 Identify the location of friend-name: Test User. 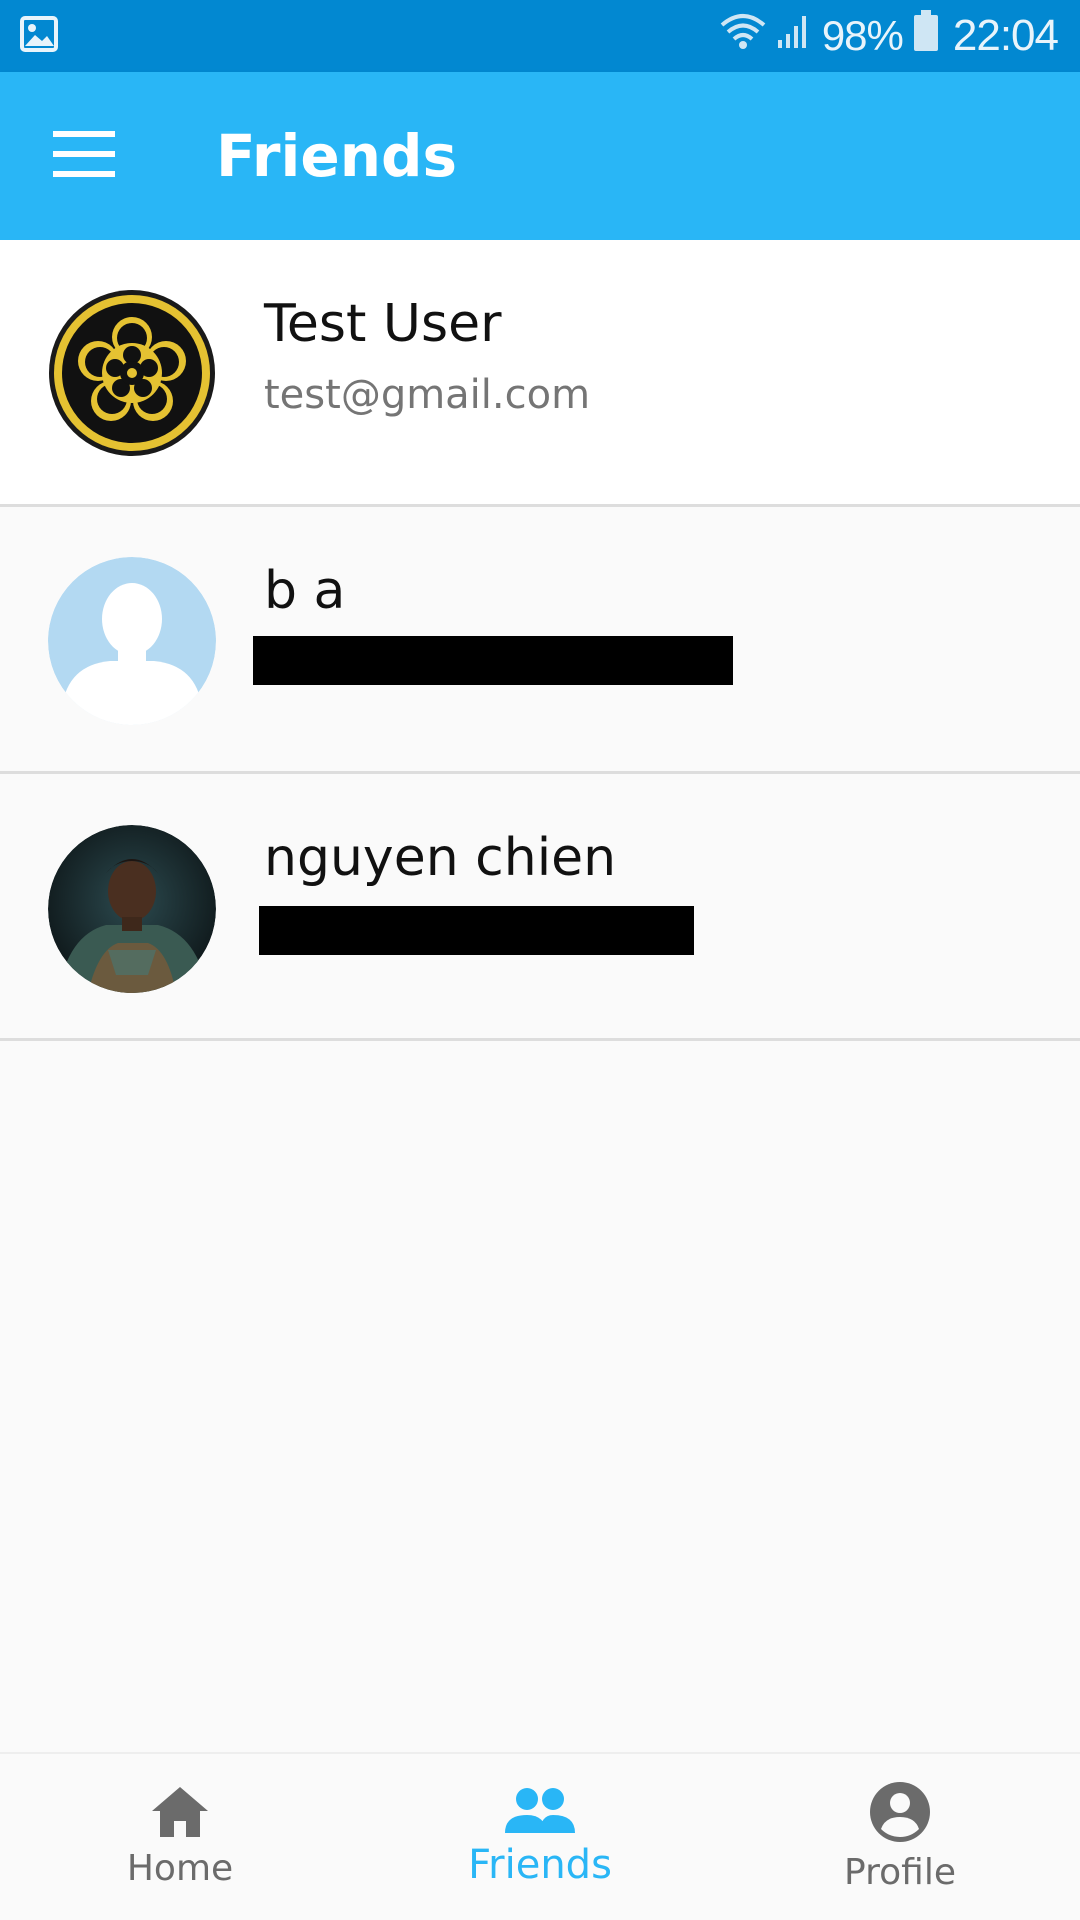
(383, 324).